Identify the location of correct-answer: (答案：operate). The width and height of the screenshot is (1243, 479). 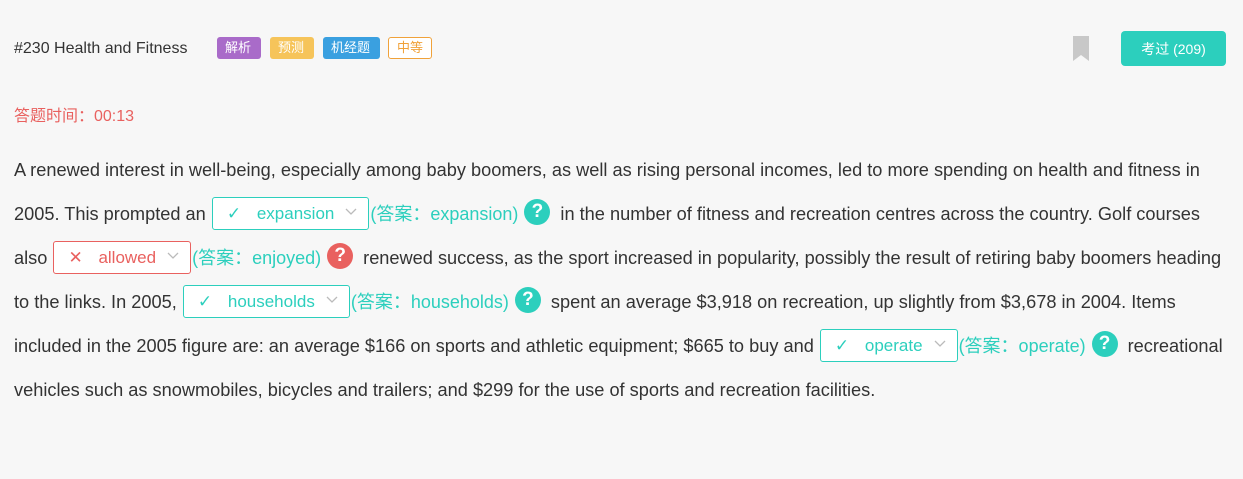
(1022, 346).